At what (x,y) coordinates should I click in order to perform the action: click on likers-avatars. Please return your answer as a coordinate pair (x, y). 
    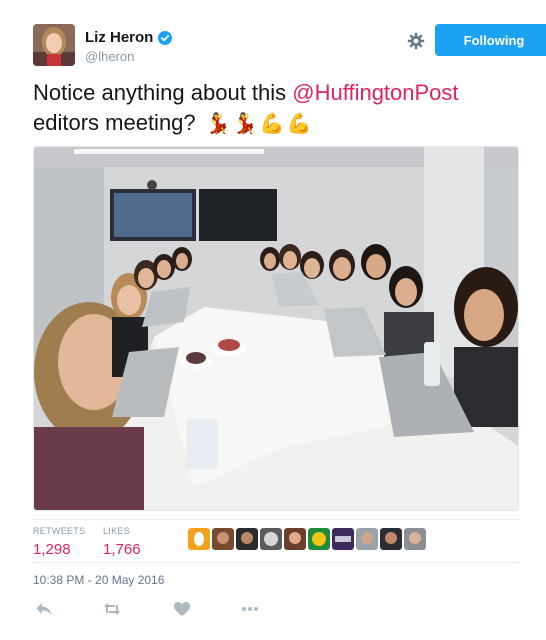
    Looking at the image, I should click on (307, 539).